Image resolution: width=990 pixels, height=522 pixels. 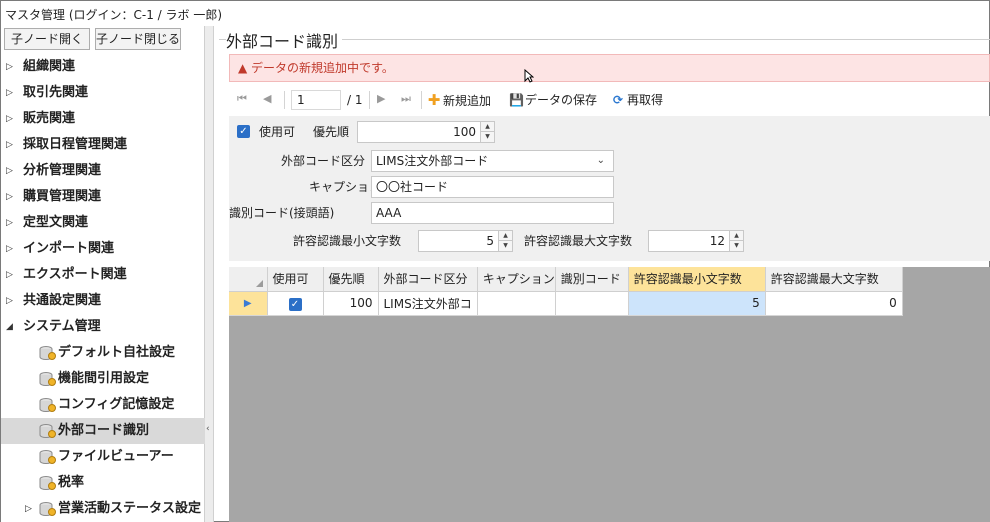 What do you see at coordinates (428, 279) in the screenshot?
I see `column-header: 外部コード区分` at bounding box center [428, 279].